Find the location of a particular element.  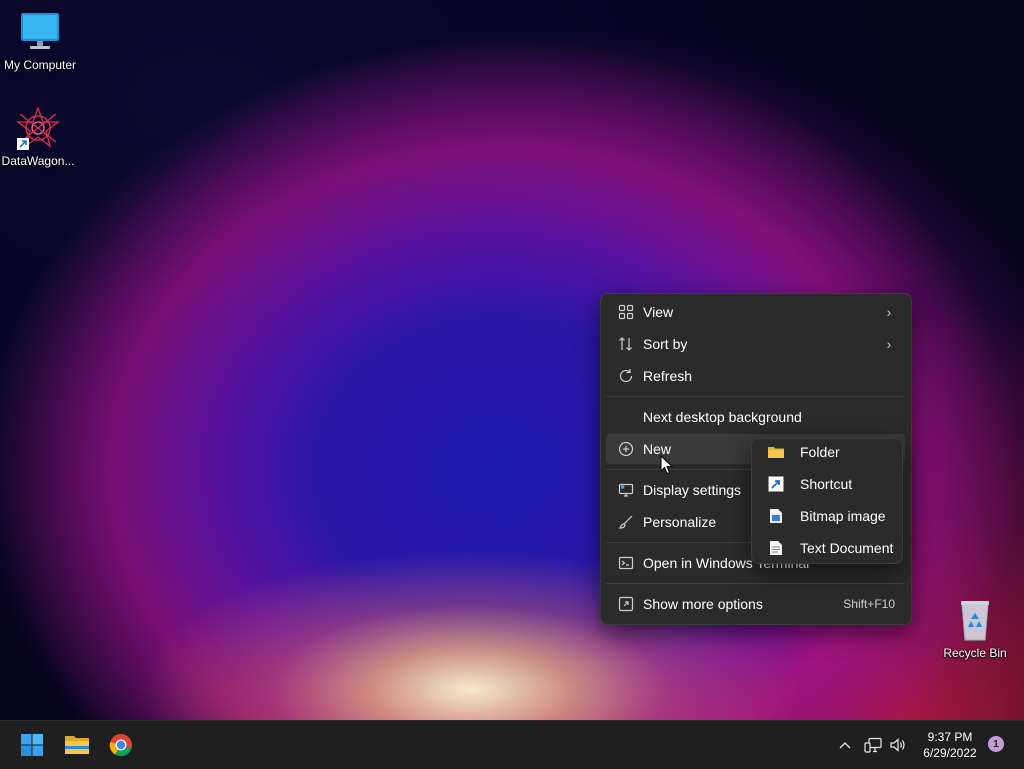

grid-icon is located at coordinates (626, 312).